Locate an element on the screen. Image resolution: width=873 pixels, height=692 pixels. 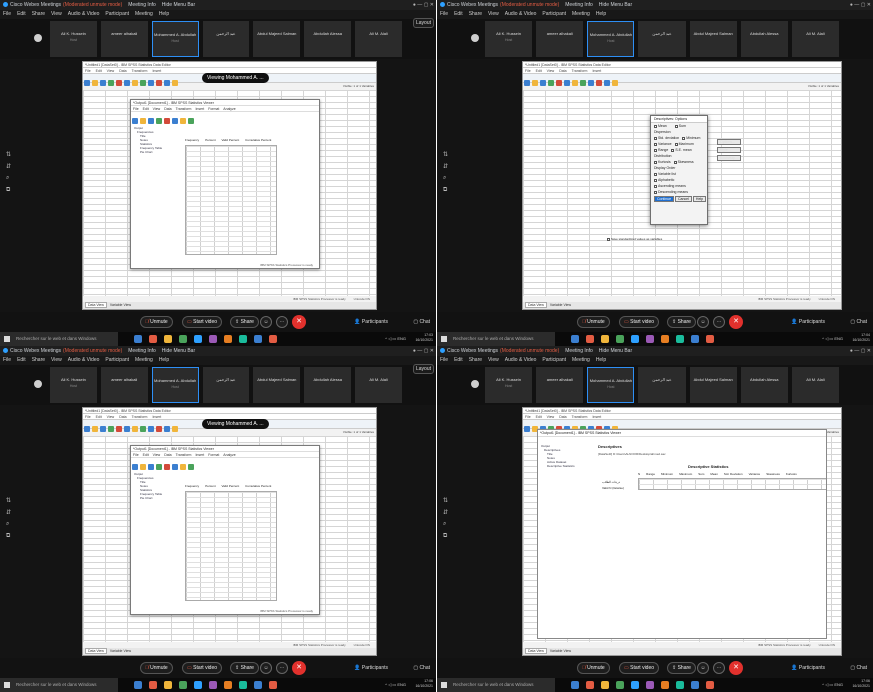
menu-item-audio-video: Audio & Video is located at coordinates (84, 14).